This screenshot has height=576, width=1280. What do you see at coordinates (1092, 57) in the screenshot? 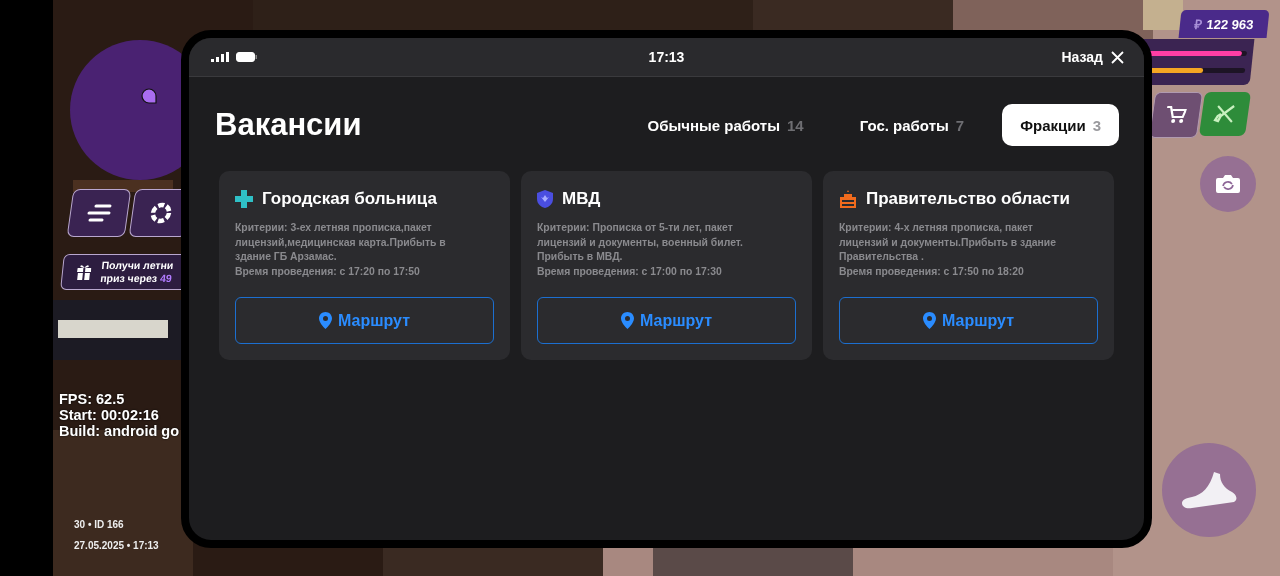
I see `back-button: Назад` at bounding box center [1092, 57].